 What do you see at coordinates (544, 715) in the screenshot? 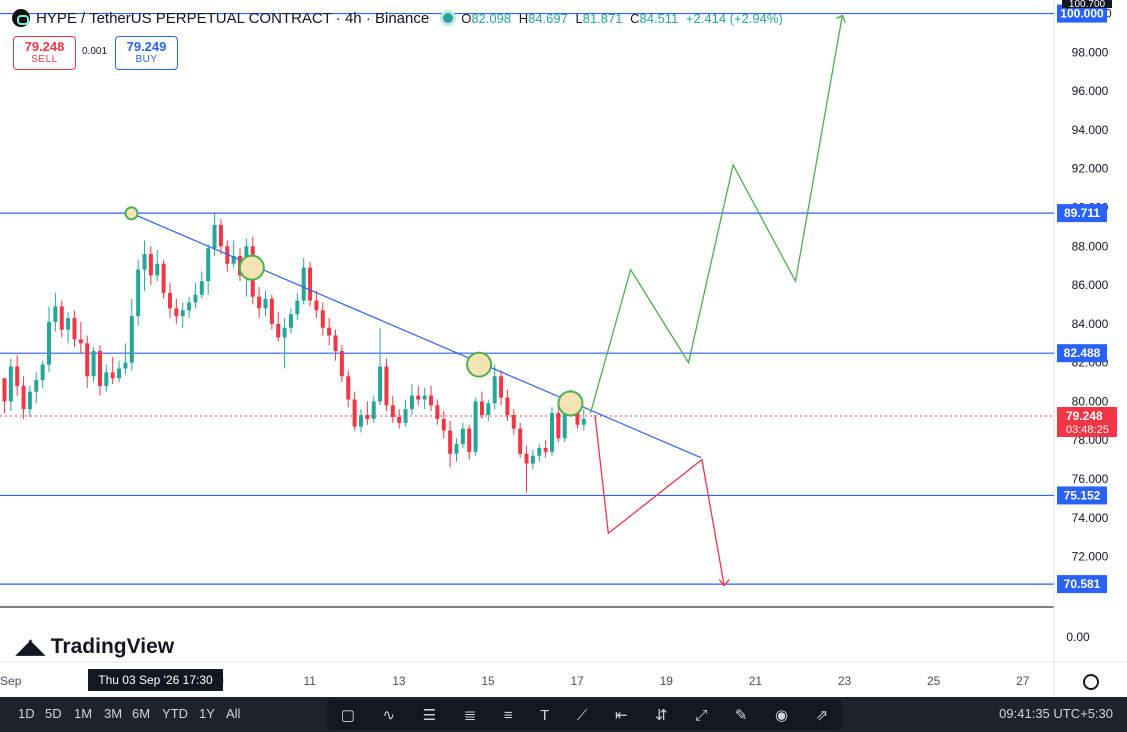
I see `text-tool-icon: T` at bounding box center [544, 715].